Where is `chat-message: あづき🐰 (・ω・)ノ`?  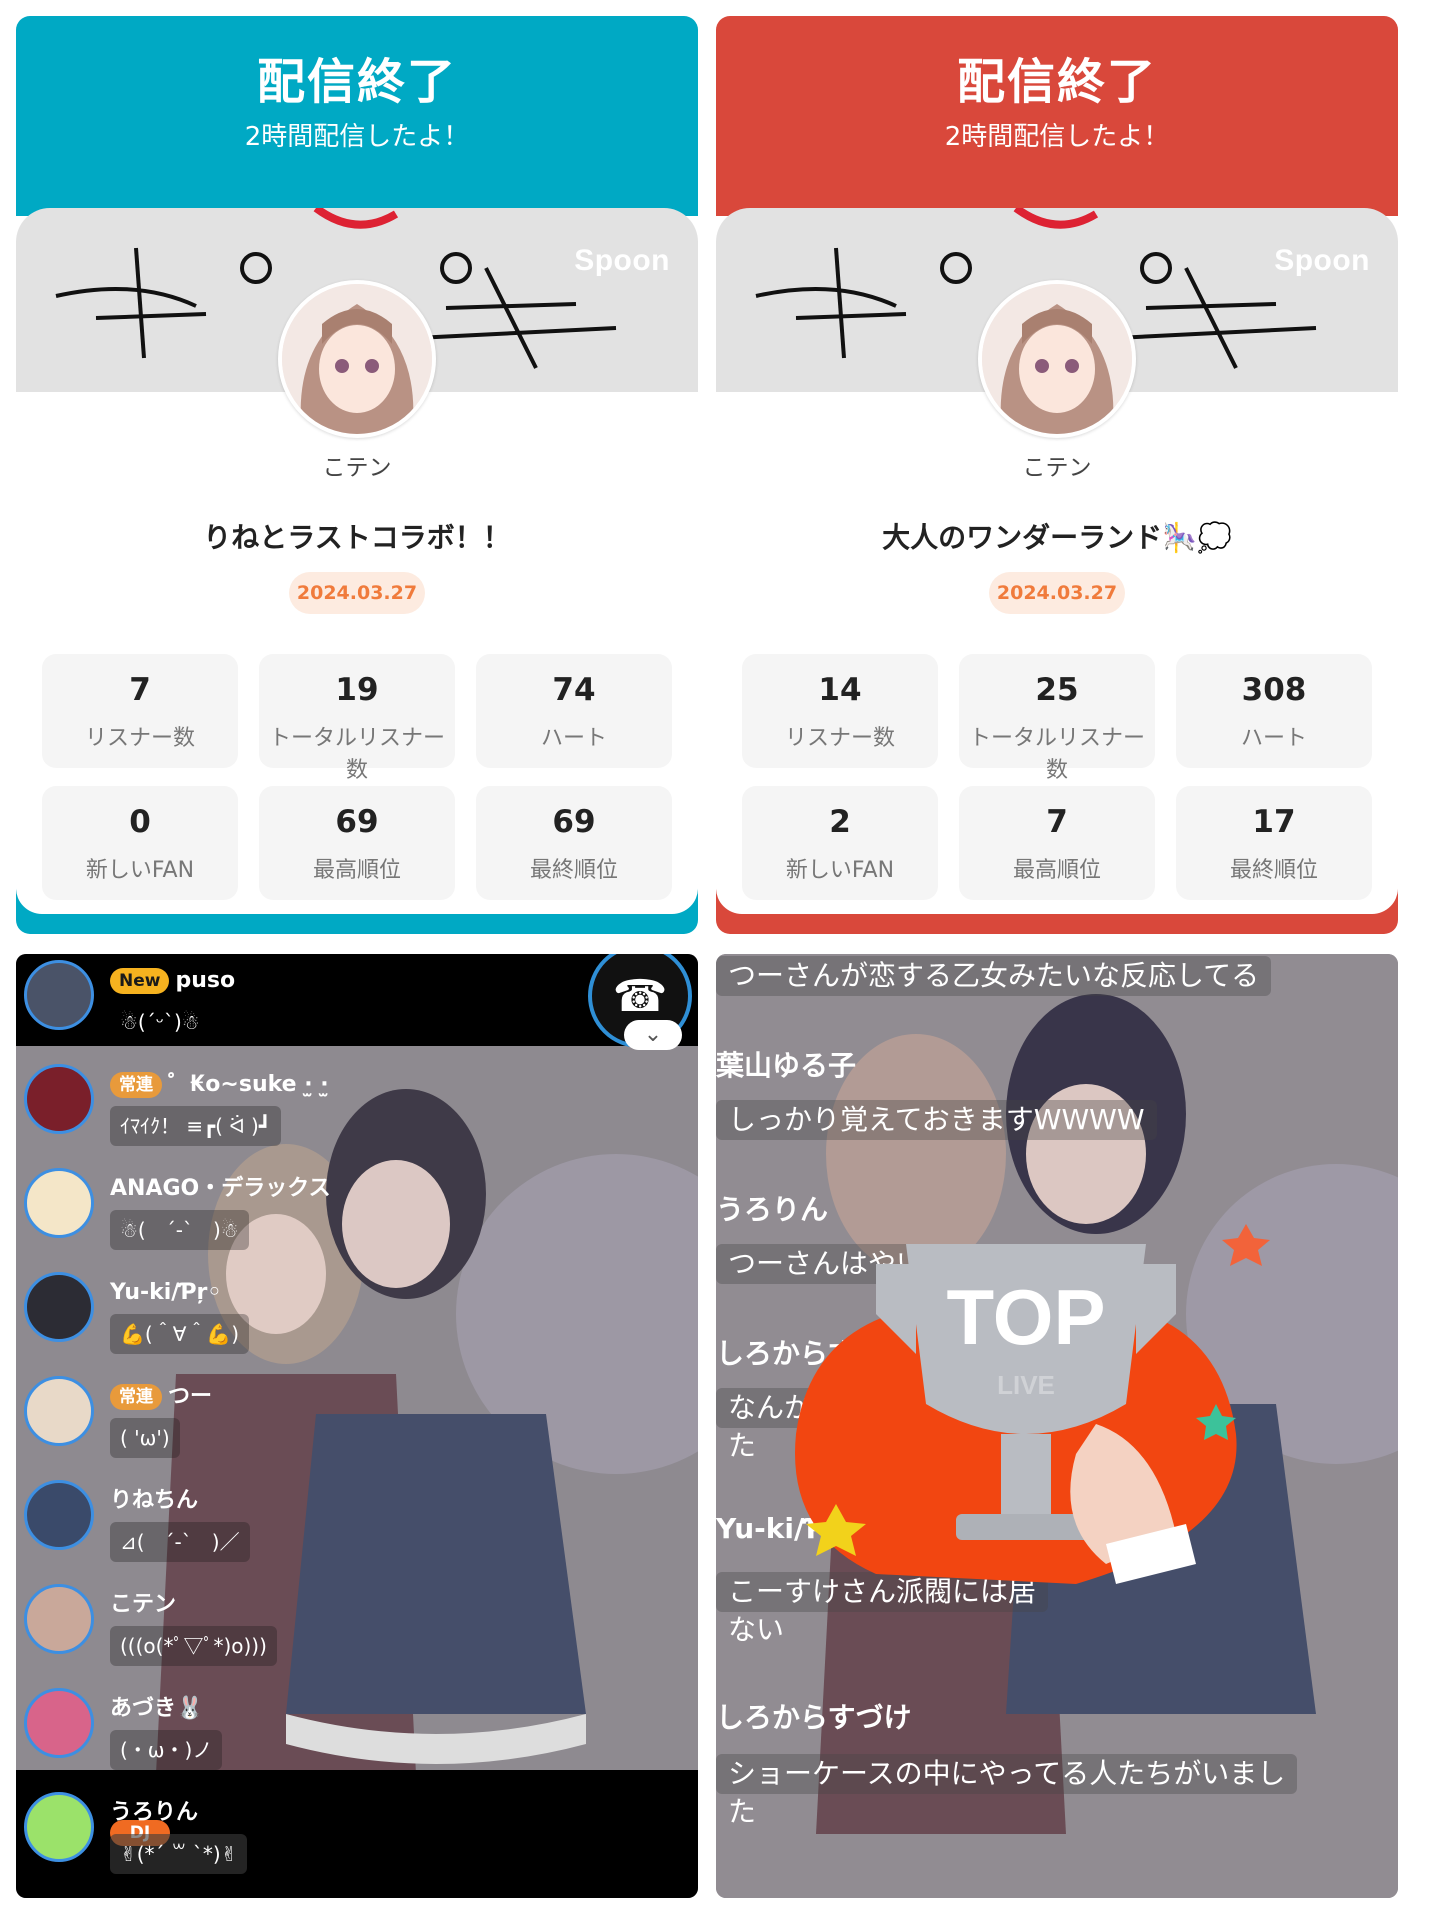
chat-message: あづき🐰 (・ω・)ノ is located at coordinates (344, 1736).